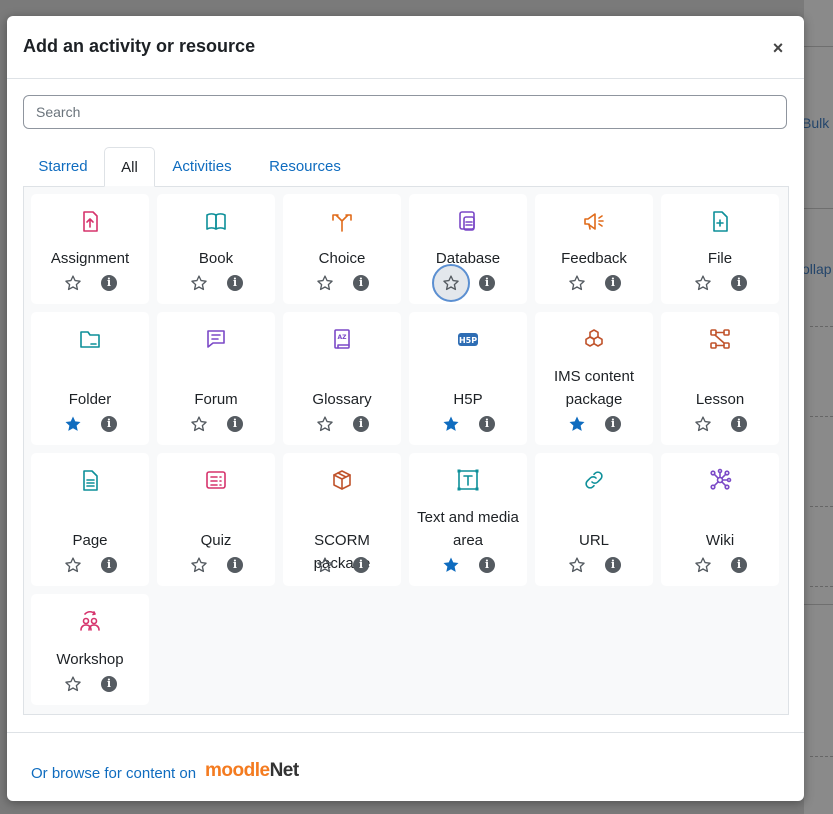 The width and height of the screenshot is (833, 814). Describe the element at coordinates (90, 519) in the screenshot. I see `activity-card-page: Page i` at that location.